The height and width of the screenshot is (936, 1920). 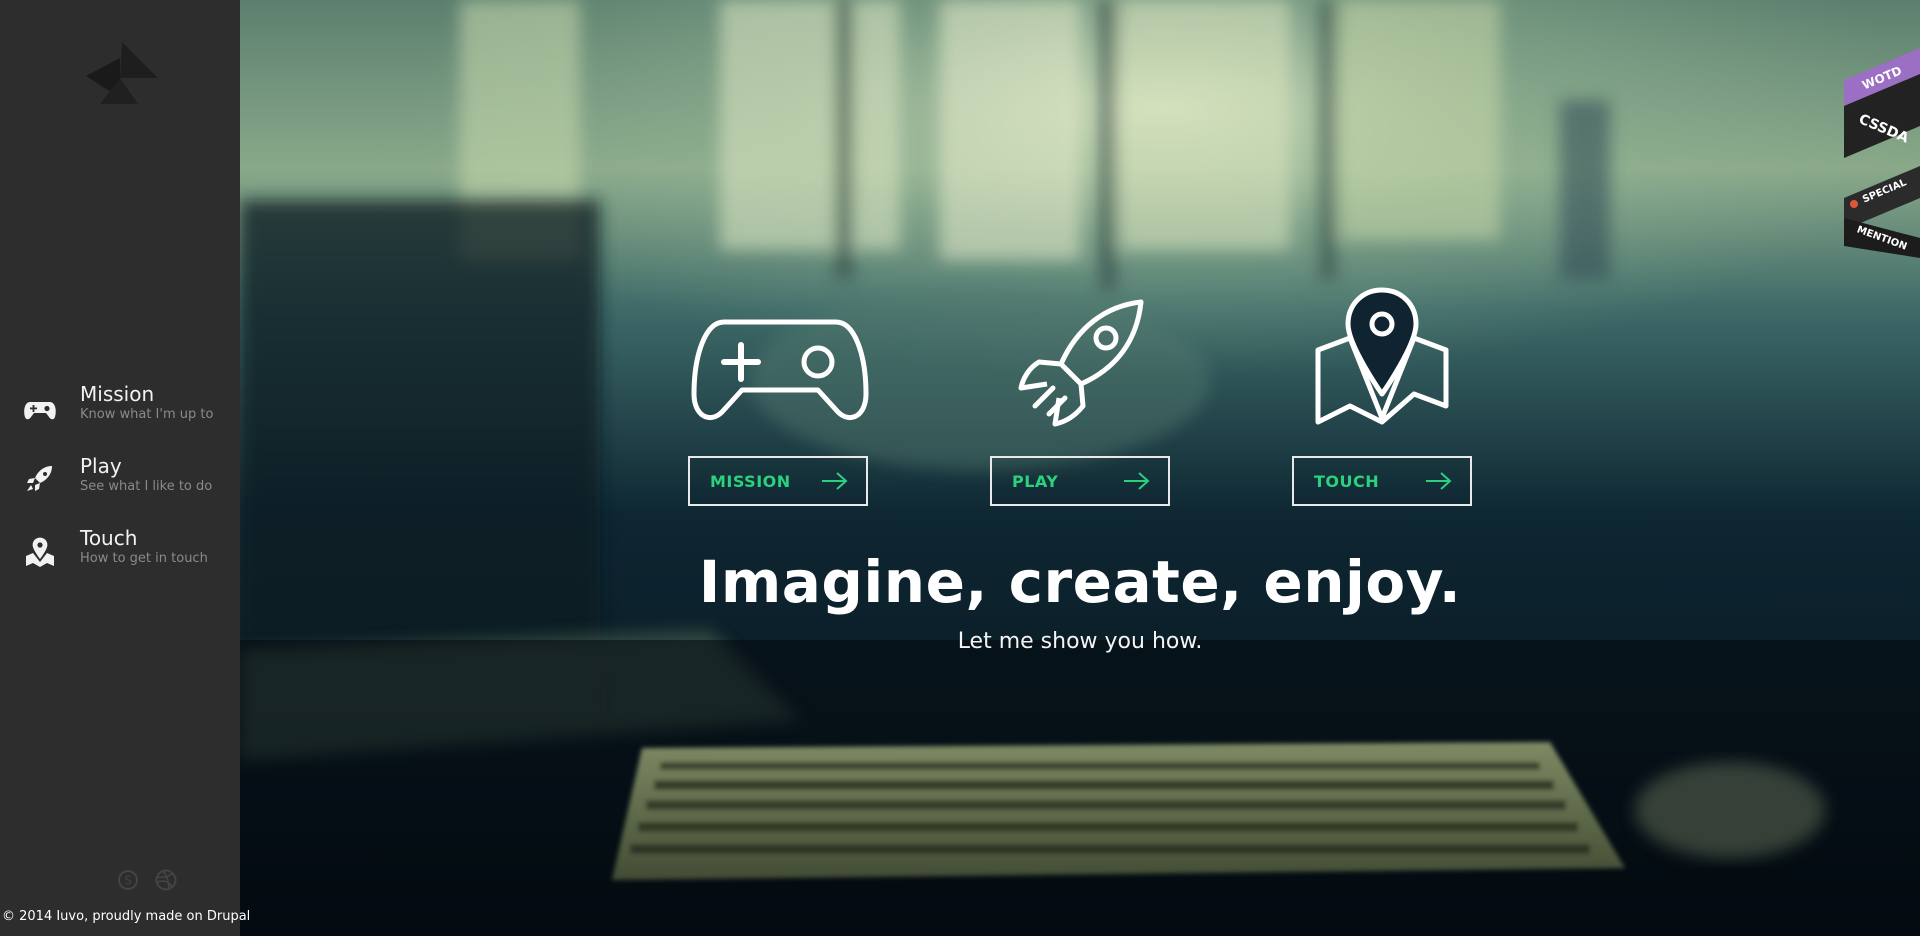 What do you see at coordinates (1080, 641) in the screenshot?
I see `hero-subline: Let me show you how.` at bounding box center [1080, 641].